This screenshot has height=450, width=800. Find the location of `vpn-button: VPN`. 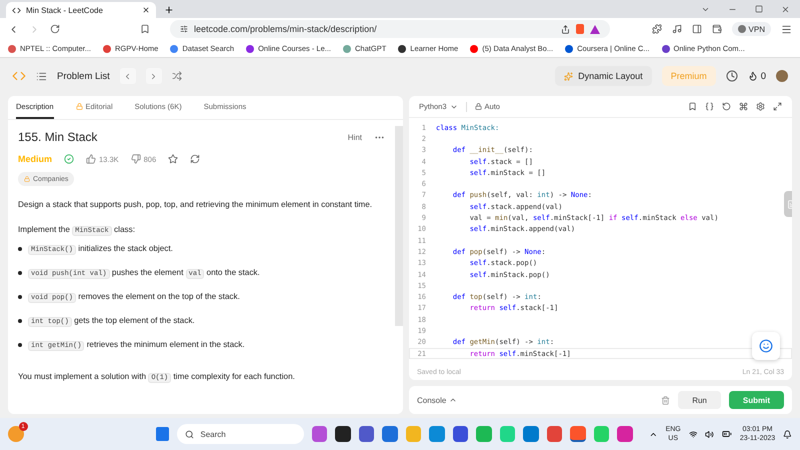

vpn-button: VPN is located at coordinates (751, 29).